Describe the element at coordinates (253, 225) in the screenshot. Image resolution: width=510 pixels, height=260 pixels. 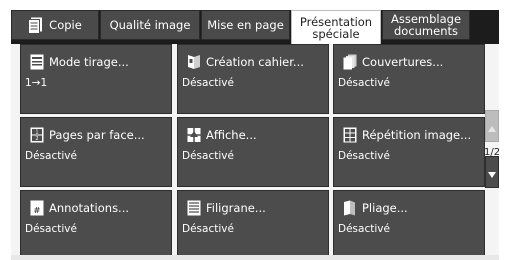
I see `filigrane-button: Filigrane... Désactivé` at that location.